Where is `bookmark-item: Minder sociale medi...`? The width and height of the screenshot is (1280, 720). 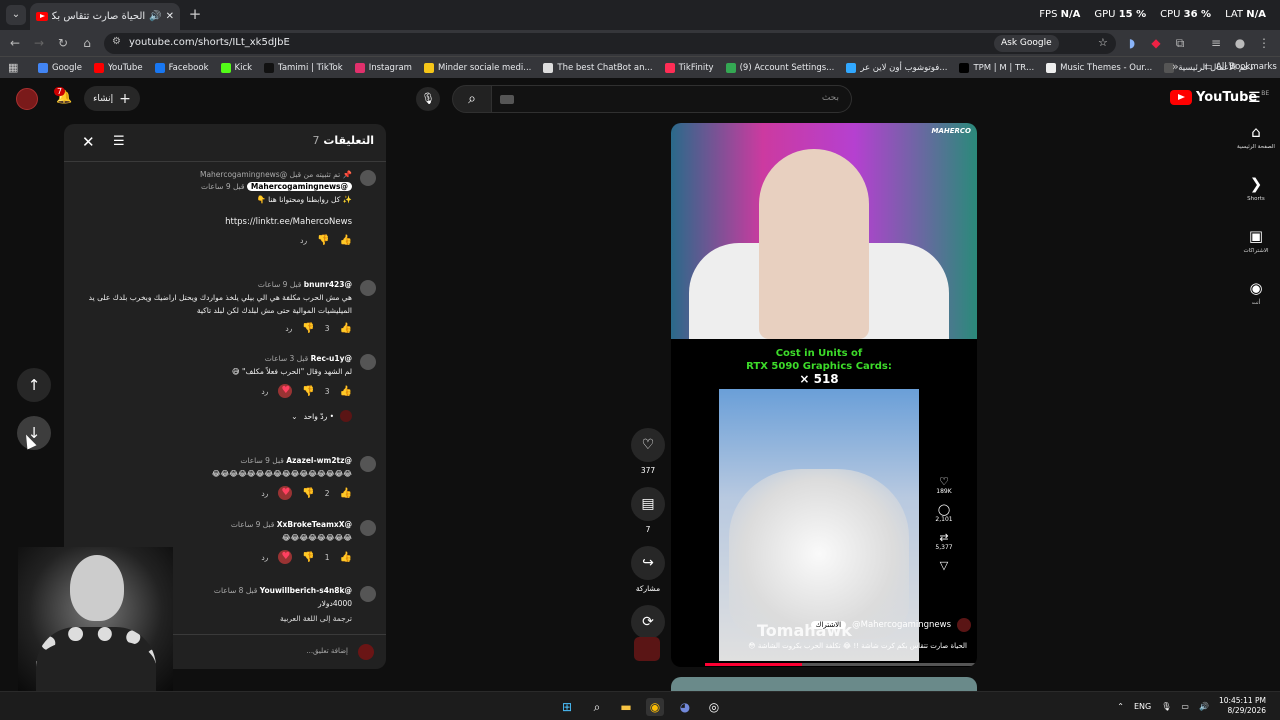 bookmark-item: Minder sociale medi... is located at coordinates (477, 67).